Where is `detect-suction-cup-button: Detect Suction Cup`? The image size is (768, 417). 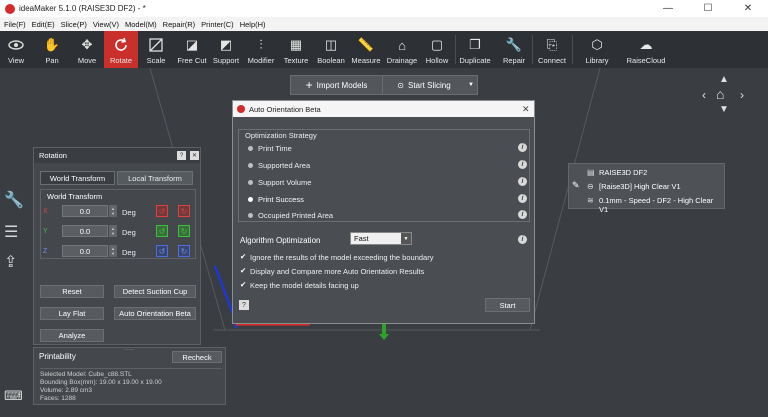 detect-suction-cup-button: Detect Suction Cup is located at coordinates (155, 291).